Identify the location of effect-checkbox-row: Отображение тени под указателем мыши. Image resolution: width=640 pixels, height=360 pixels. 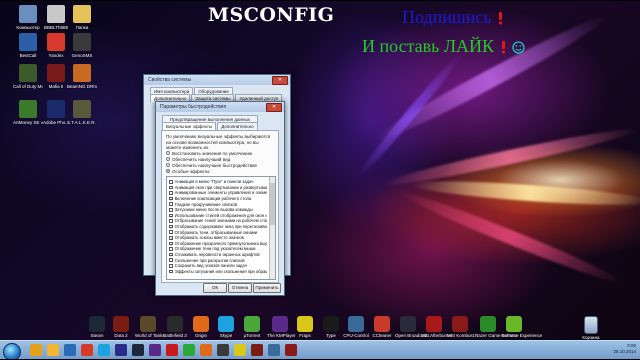
(218, 249).